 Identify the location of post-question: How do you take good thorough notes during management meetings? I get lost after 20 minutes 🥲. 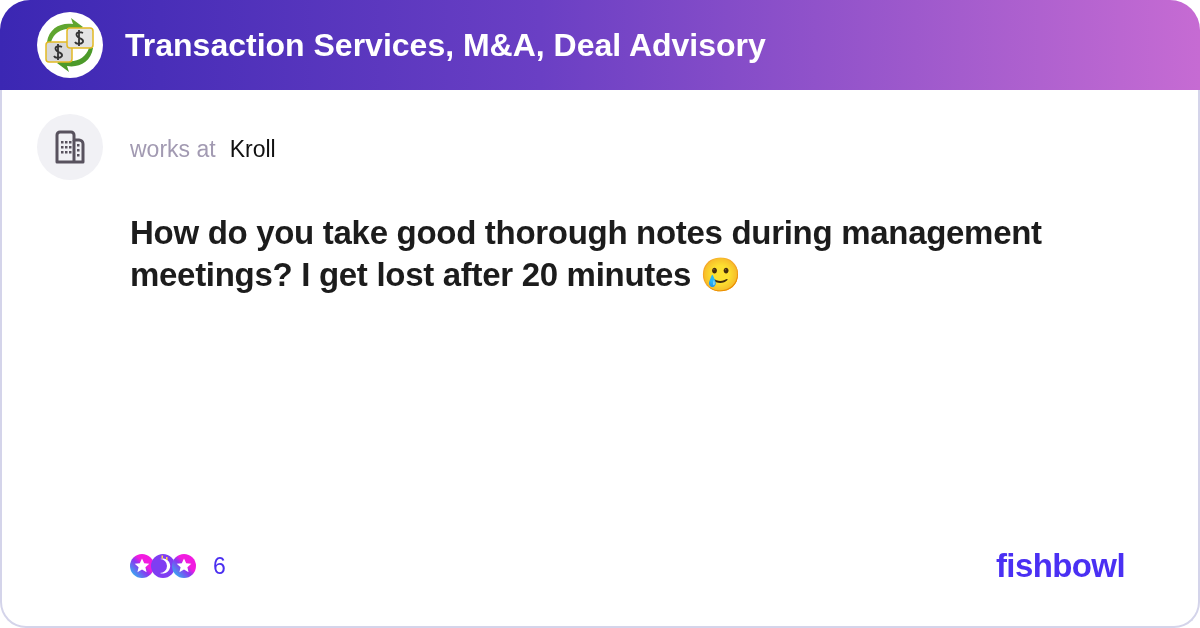
(586, 254).